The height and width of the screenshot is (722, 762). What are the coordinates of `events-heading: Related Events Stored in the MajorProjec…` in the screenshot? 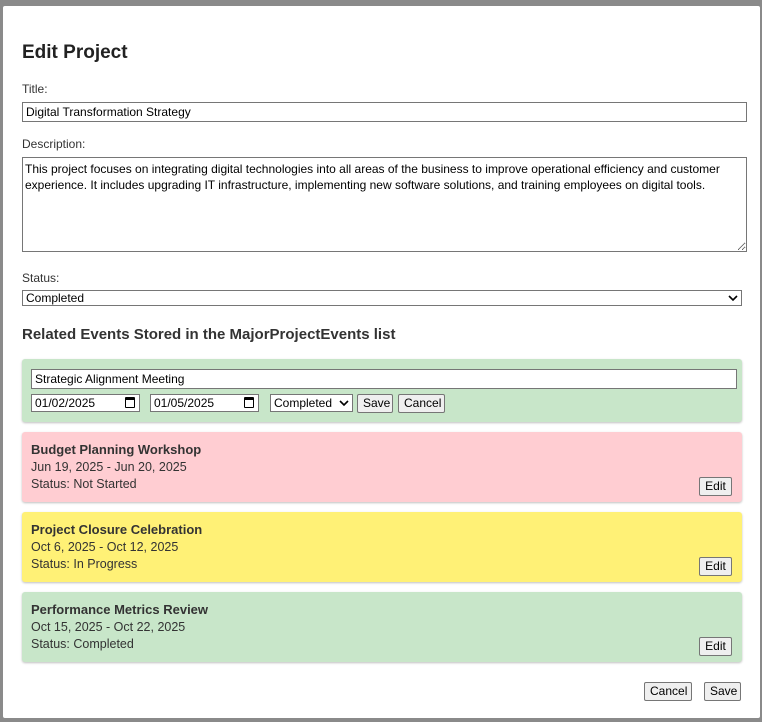 It's located at (209, 334).